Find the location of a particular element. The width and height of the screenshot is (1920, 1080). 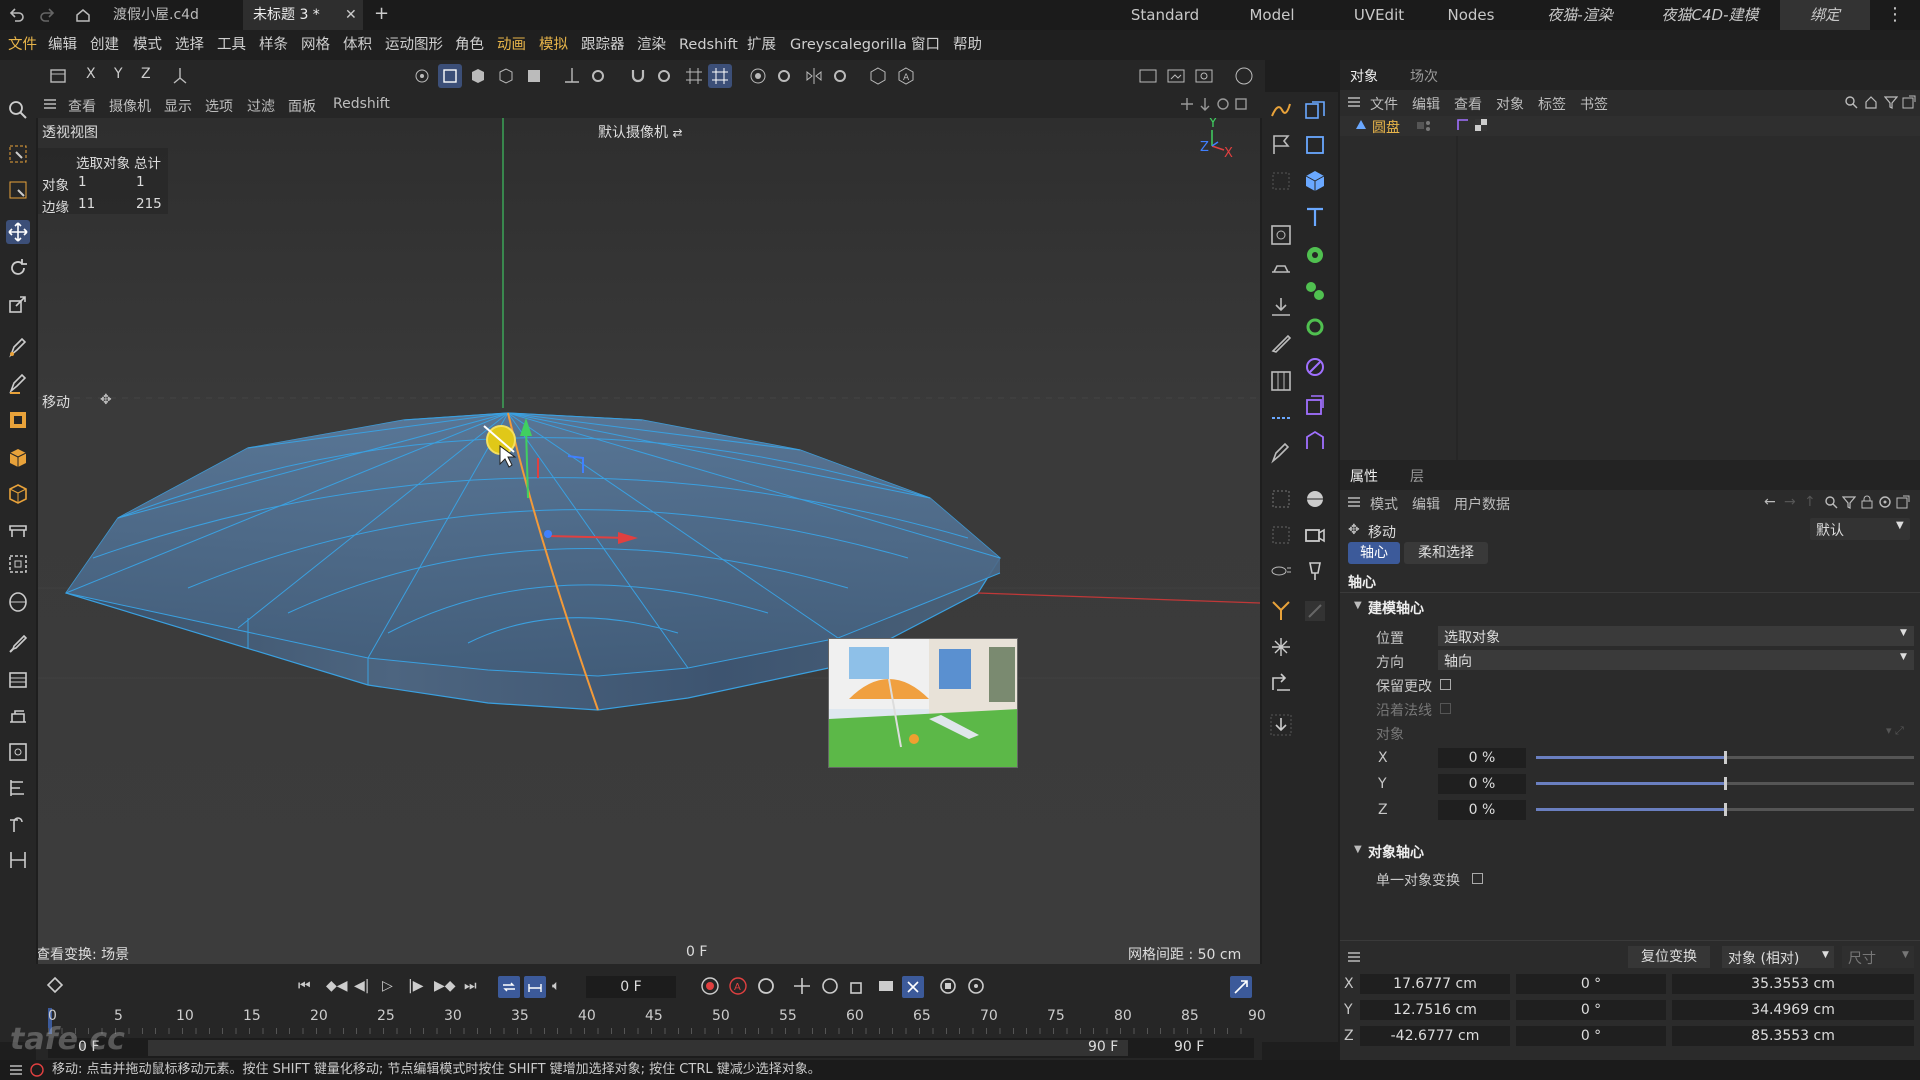

coord-z-size: 85.3553 cm is located at coordinates (1793, 1036).